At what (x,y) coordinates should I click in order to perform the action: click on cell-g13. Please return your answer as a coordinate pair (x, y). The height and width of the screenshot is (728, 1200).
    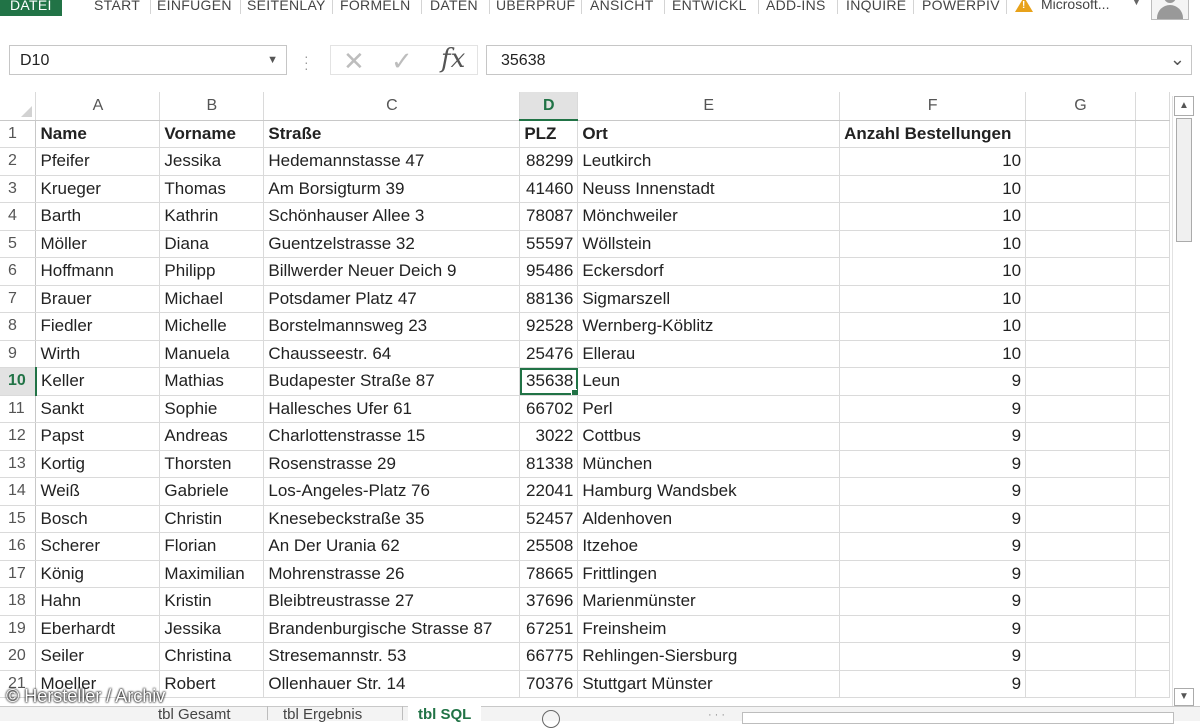
    Looking at the image, I should click on (1080, 464).